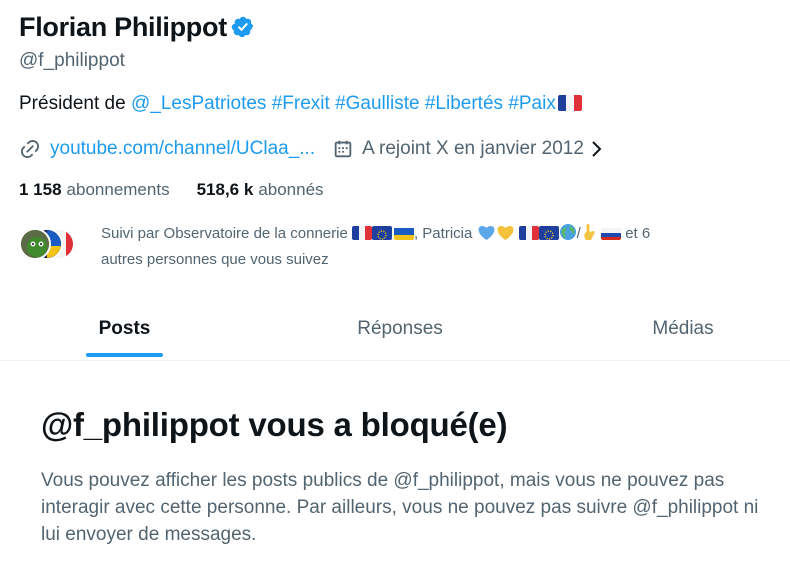 Image resolution: width=790 pixels, height=561 pixels. What do you see at coordinates (40, 189) in the screenshot?
I see `following-count: 1 158` at bounding box center [40, 189].